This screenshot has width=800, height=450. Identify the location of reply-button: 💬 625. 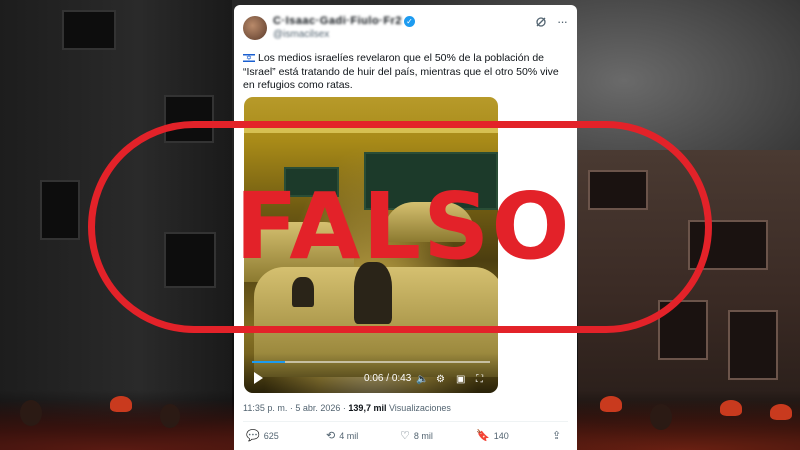
(262, 435).